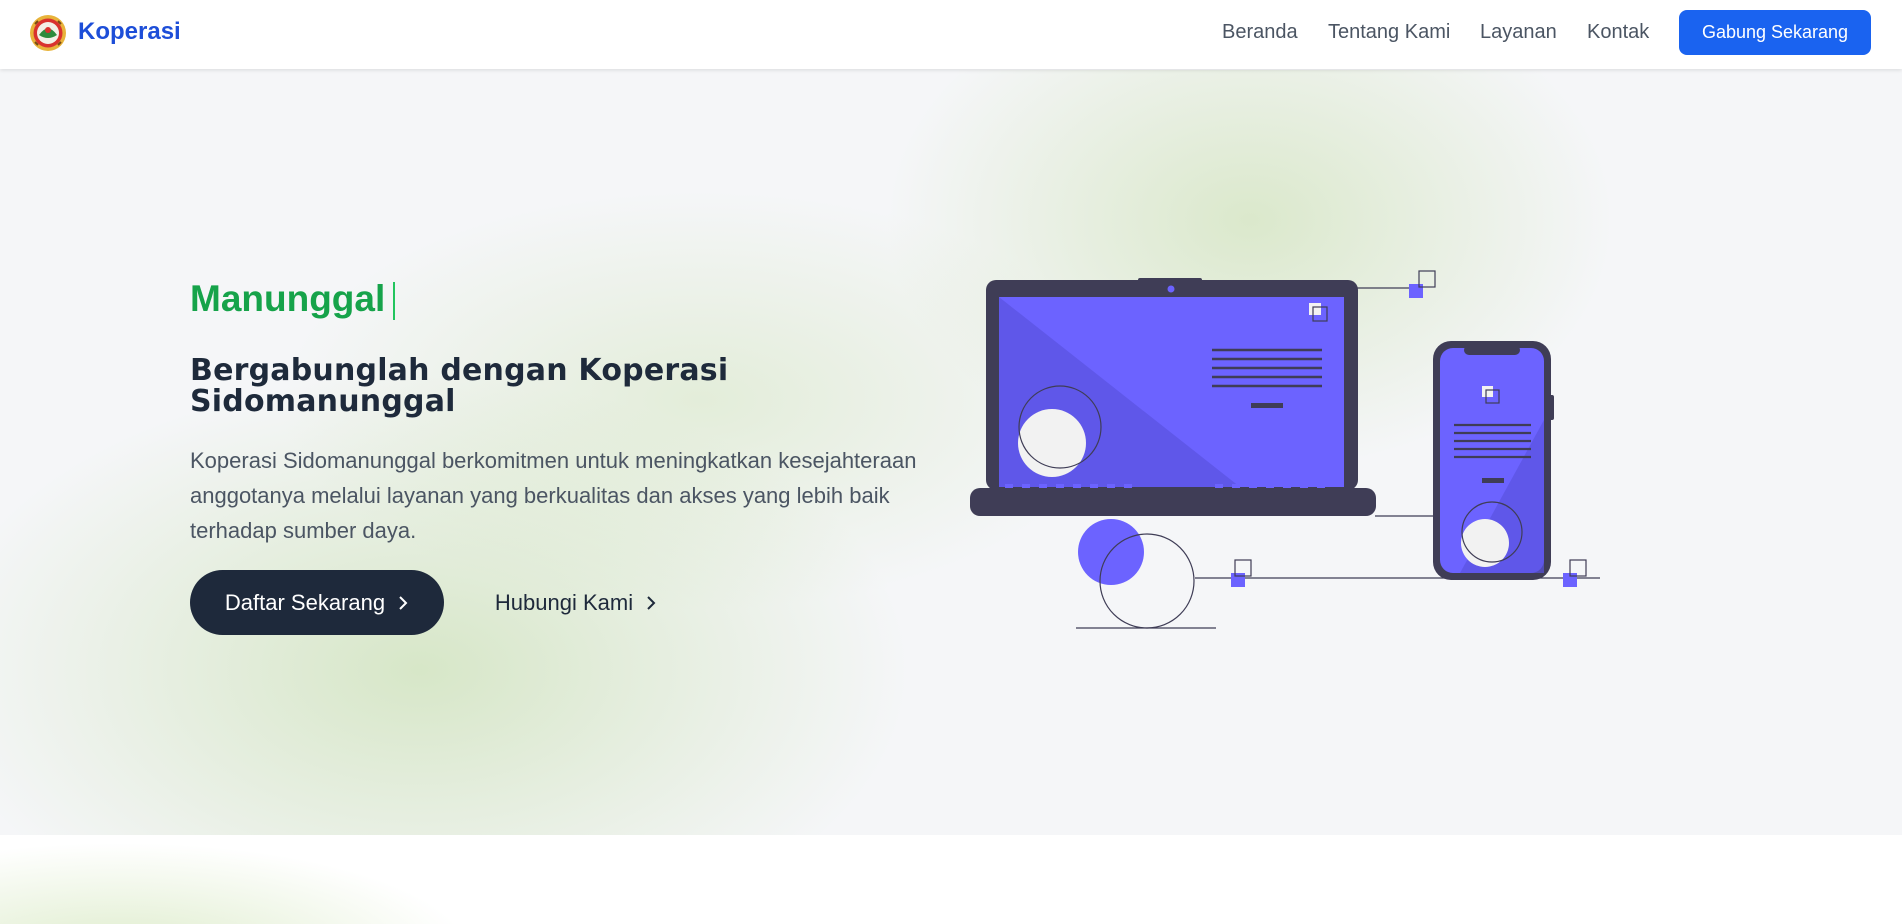 This screenshot has width=1902, height=924. I want to click on typing-caret, so click(394, 301).